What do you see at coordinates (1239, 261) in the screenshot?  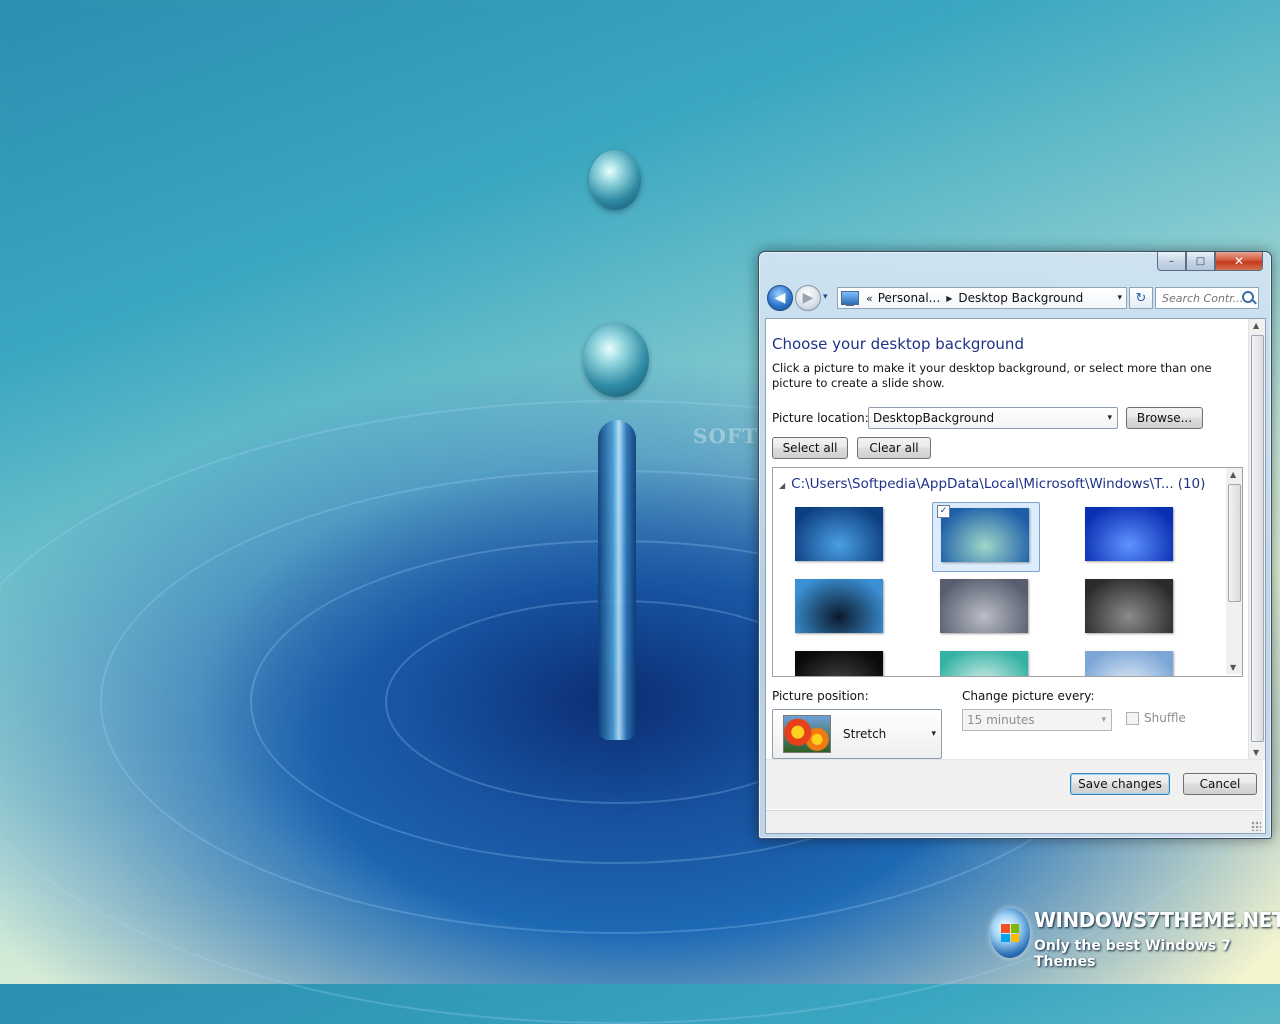 I see `close-button: ✕` at bounding box center [1239, 261].